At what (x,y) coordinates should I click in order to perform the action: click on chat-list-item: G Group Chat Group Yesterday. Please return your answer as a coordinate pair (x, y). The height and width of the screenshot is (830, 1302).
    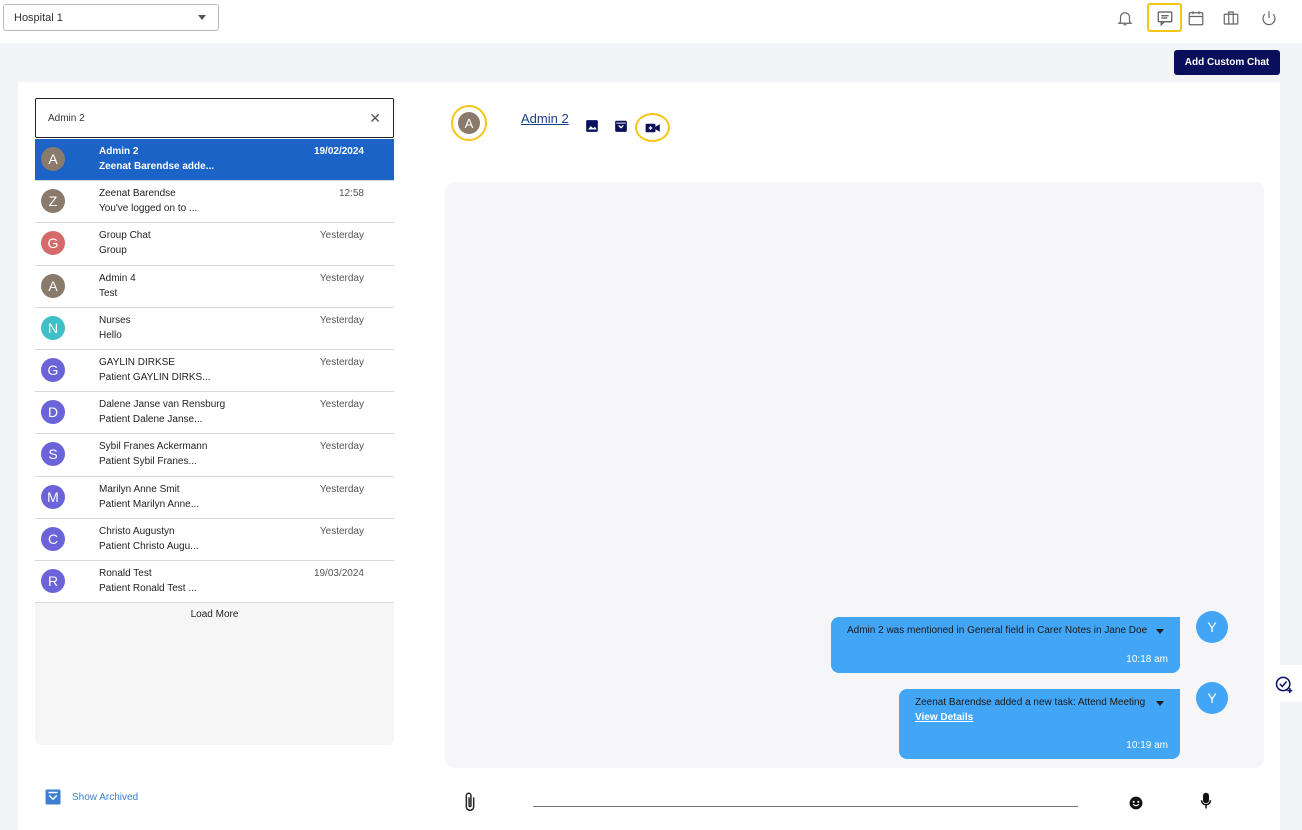
    Looking at the image, I should click on (214, 244).